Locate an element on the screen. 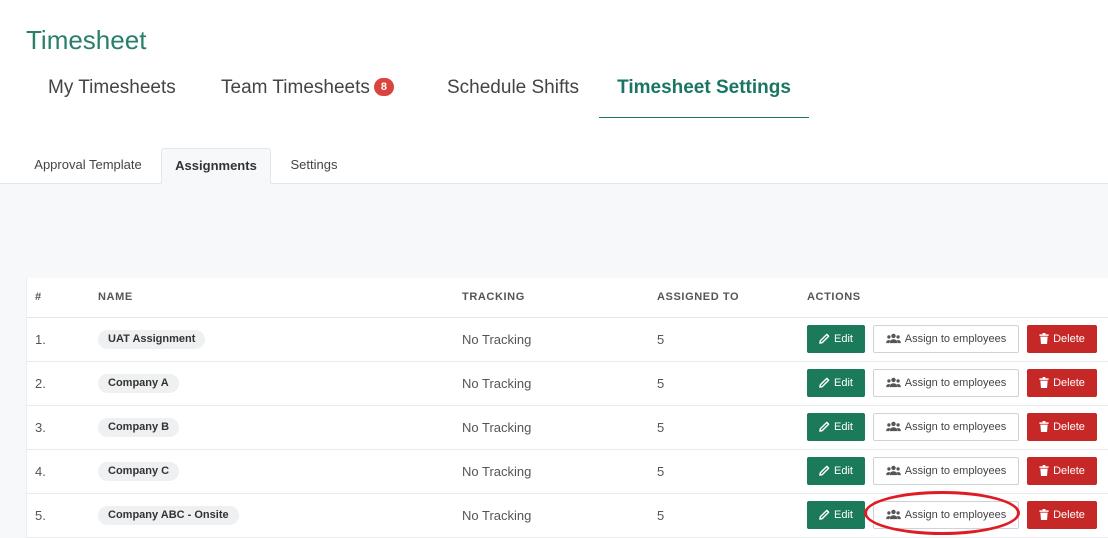 Image resolution: width=1108 pixels, height=538 pixels. subtab-label: Assignments is located at coordinates (216, 165).